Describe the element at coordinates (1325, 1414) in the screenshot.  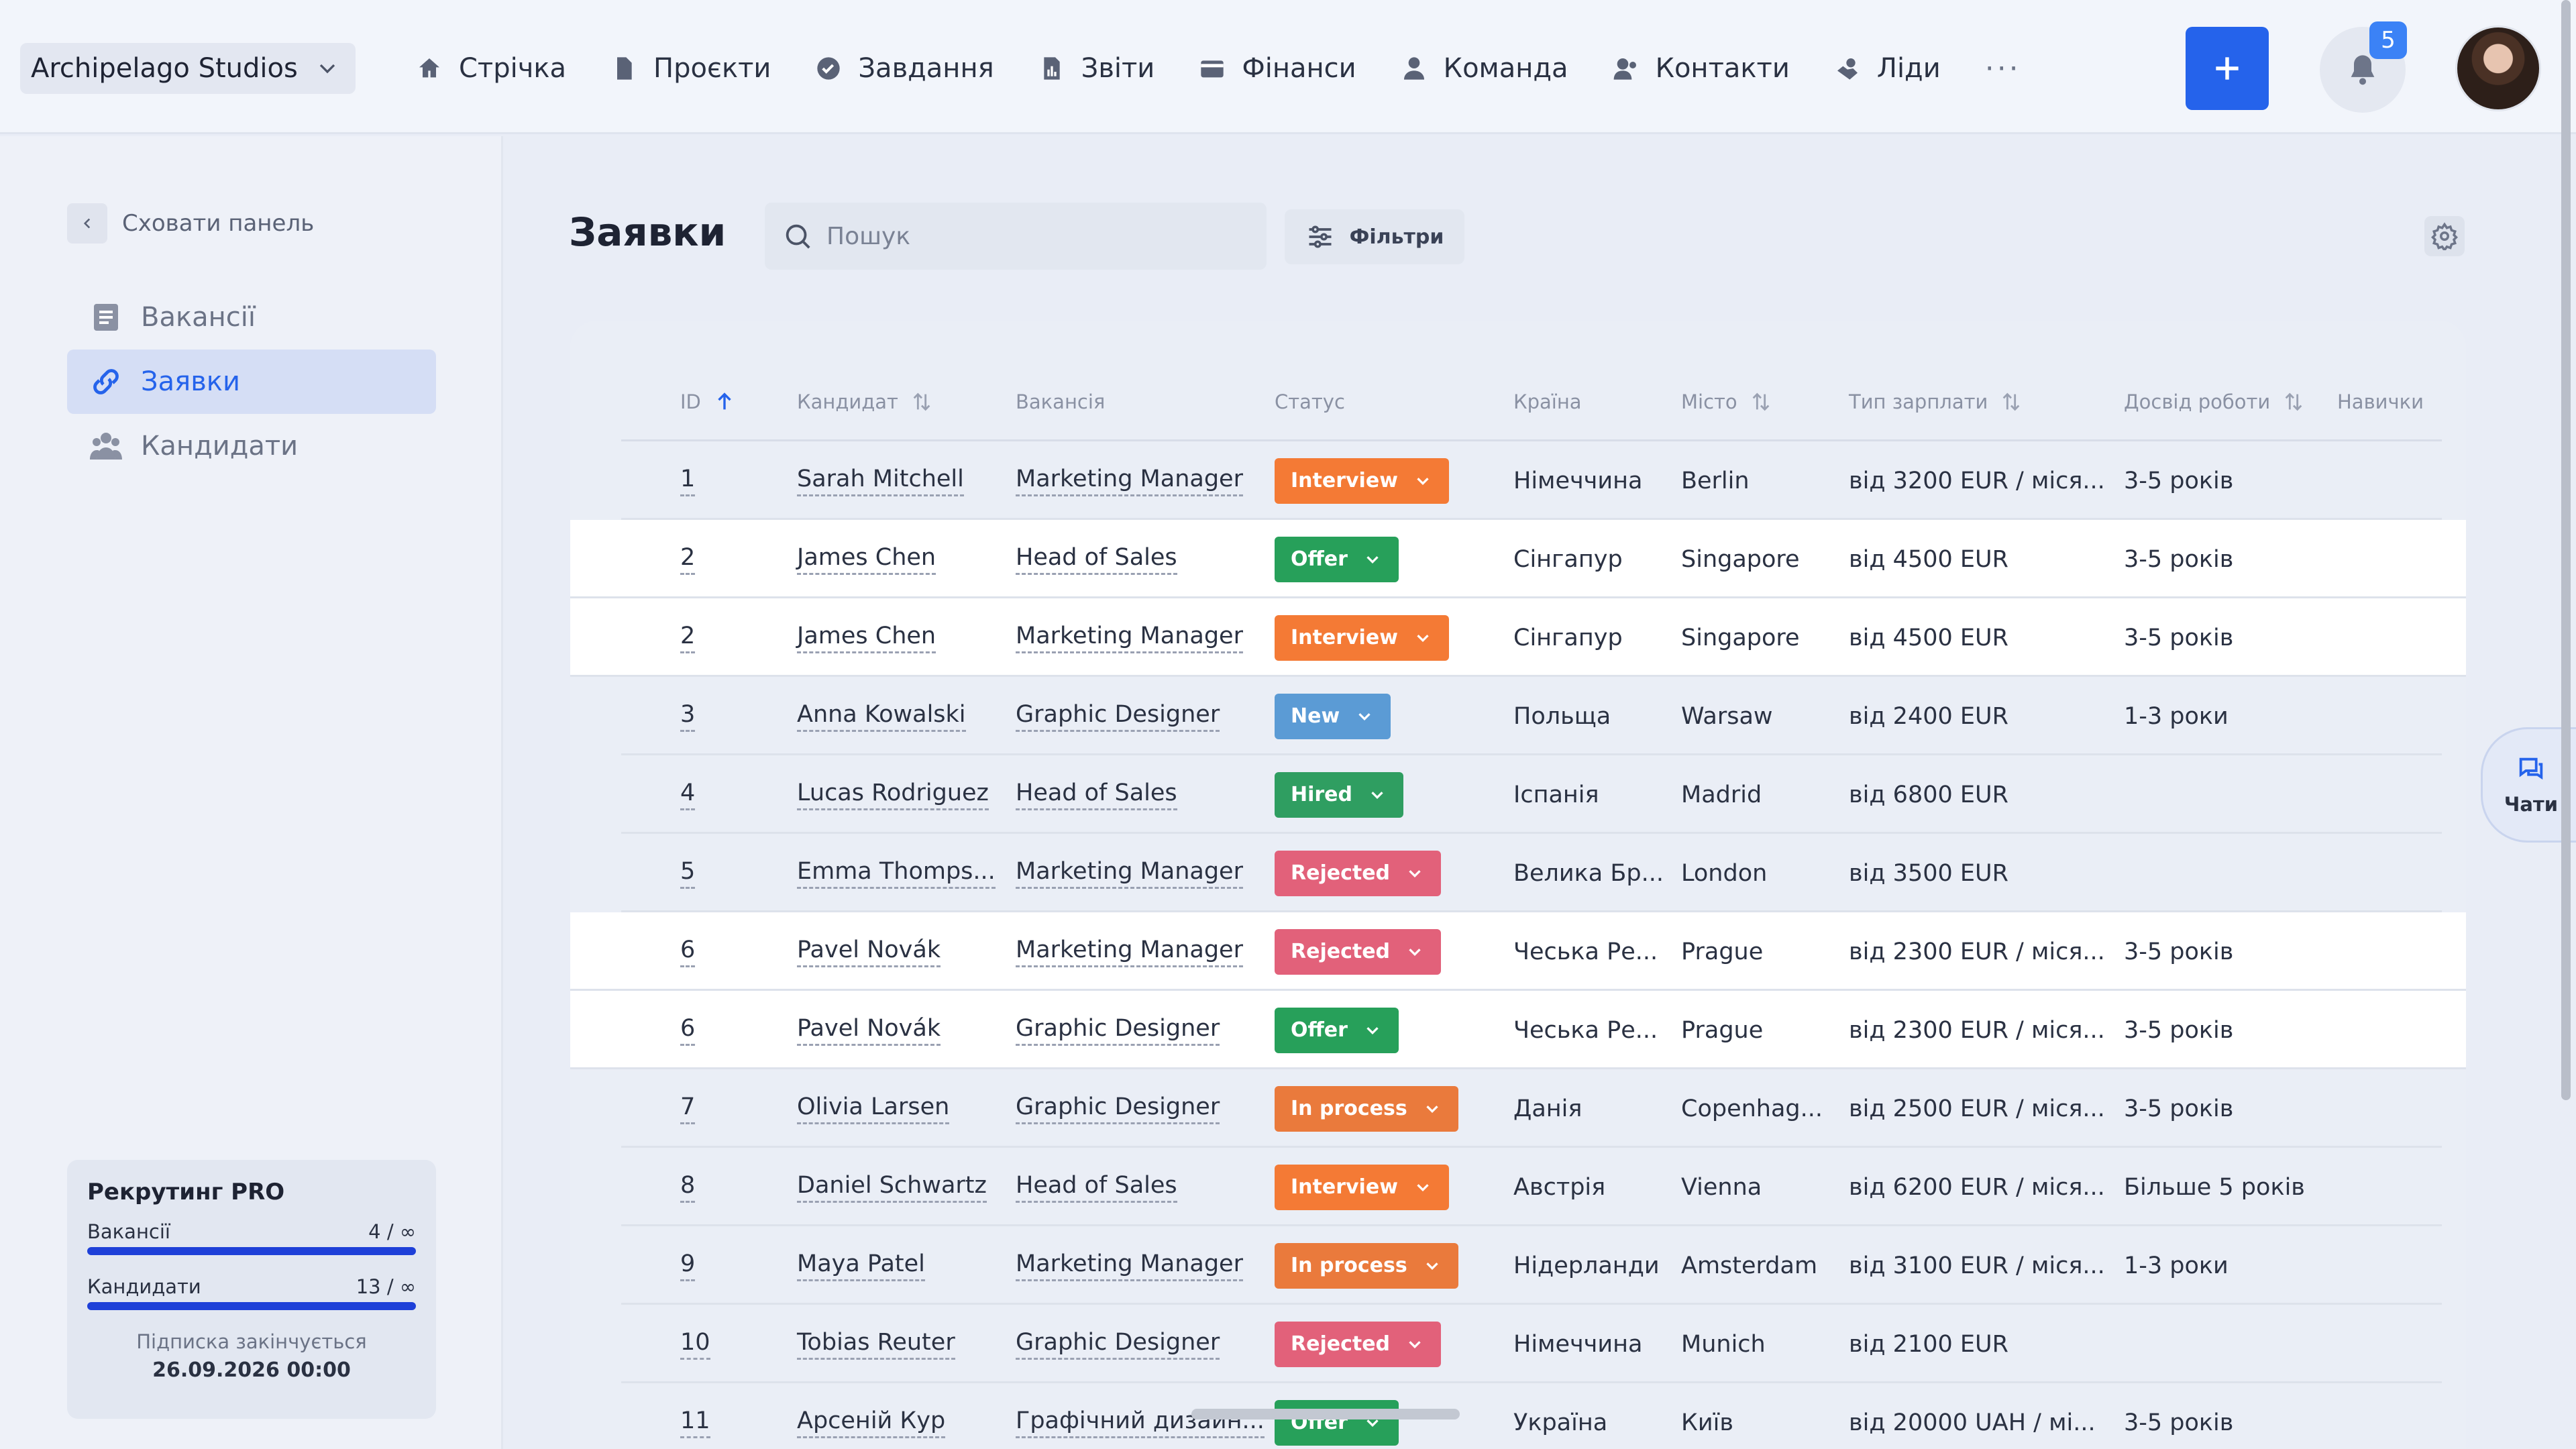
I see `horizontal-scrollbar` at that location.